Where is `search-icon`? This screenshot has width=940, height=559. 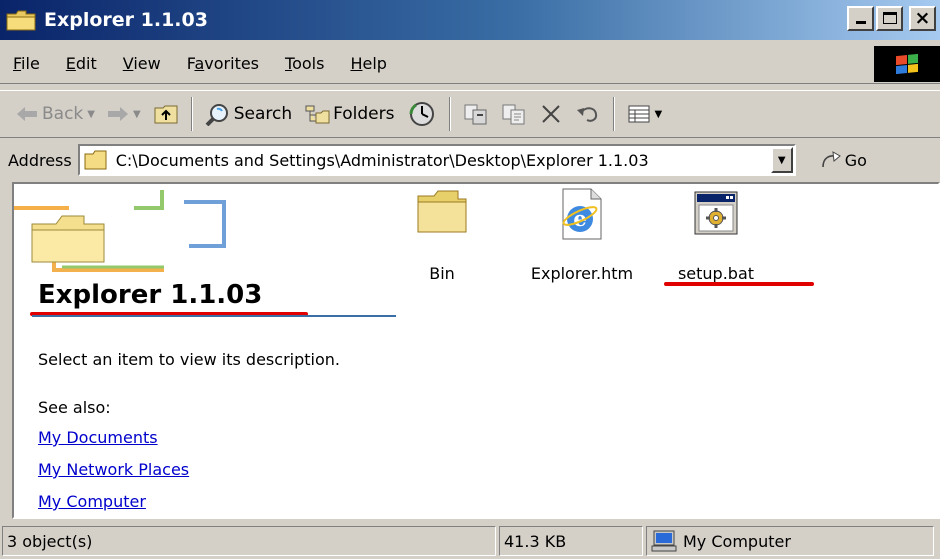
search-icon is located at coordinates (216, 115).